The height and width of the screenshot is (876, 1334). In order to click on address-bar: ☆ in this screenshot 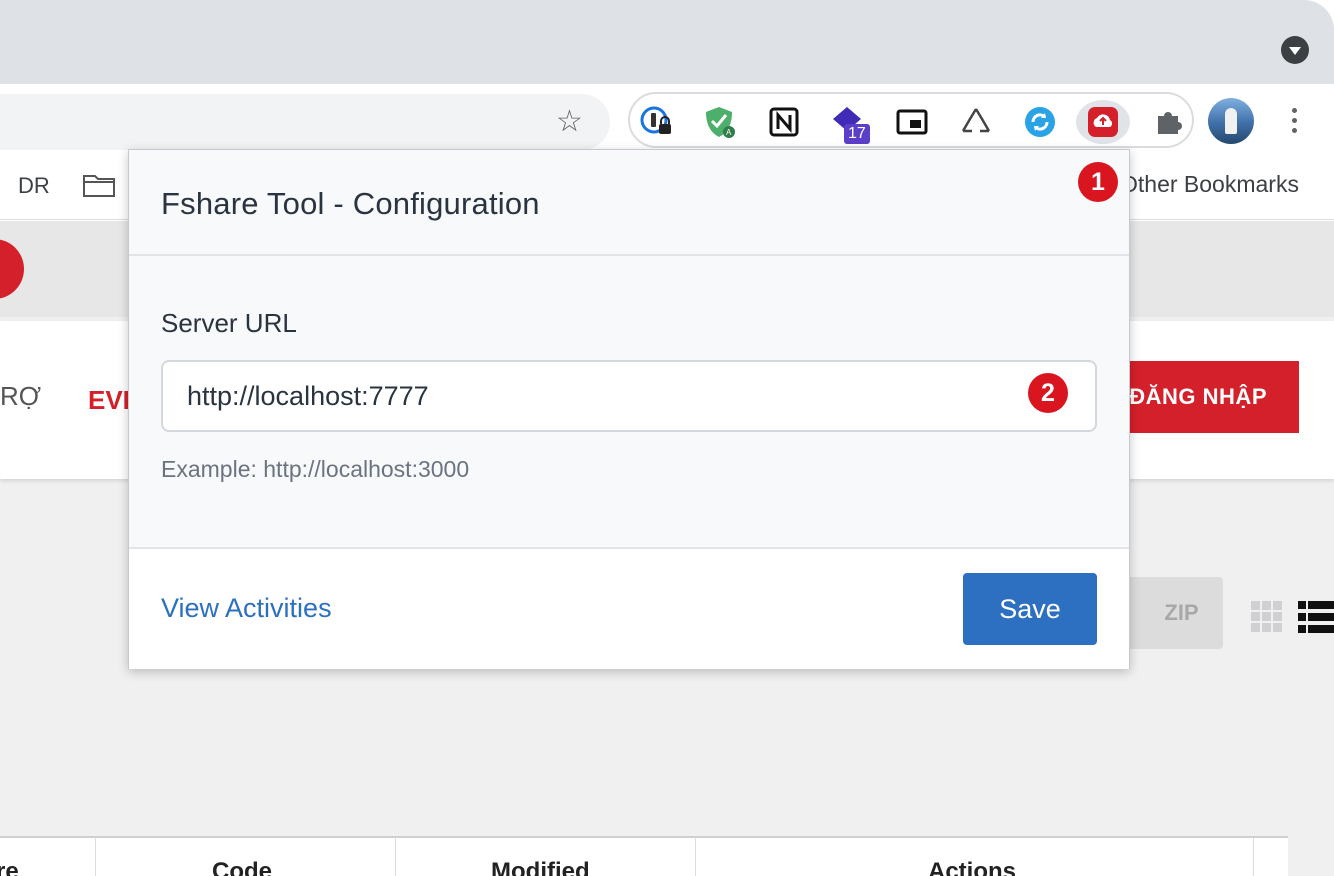, I will do `click(305, 122)`.